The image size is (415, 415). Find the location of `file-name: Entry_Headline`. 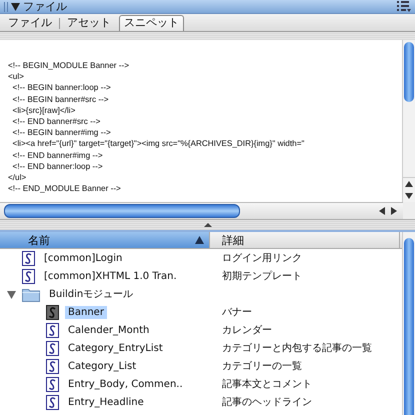

file-name: Entry_Headline is located at coordinates (106, 402).